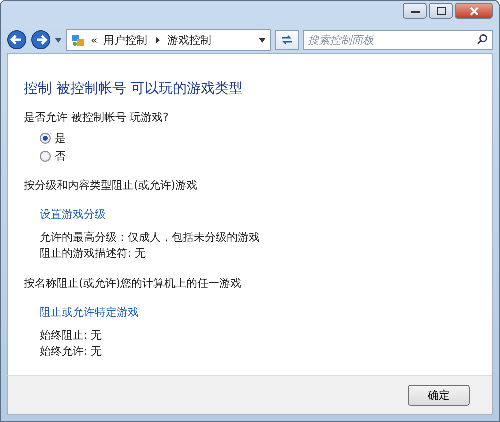  Describe the element at coordinates (89, 312) in the screenshot. I see `settings-link: 阻止或允许特定游戏` at that location.